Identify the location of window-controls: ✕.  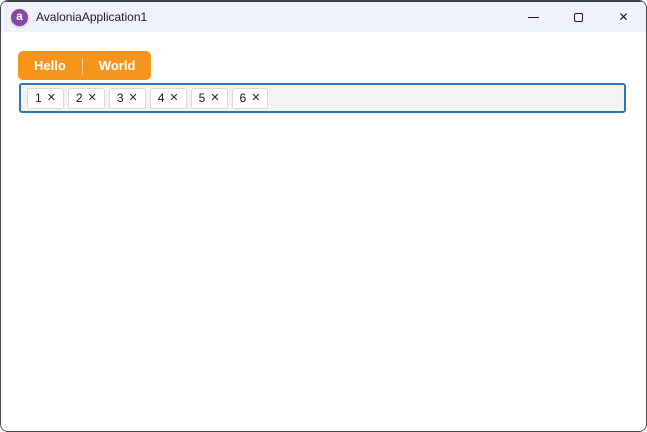
(578, 17).